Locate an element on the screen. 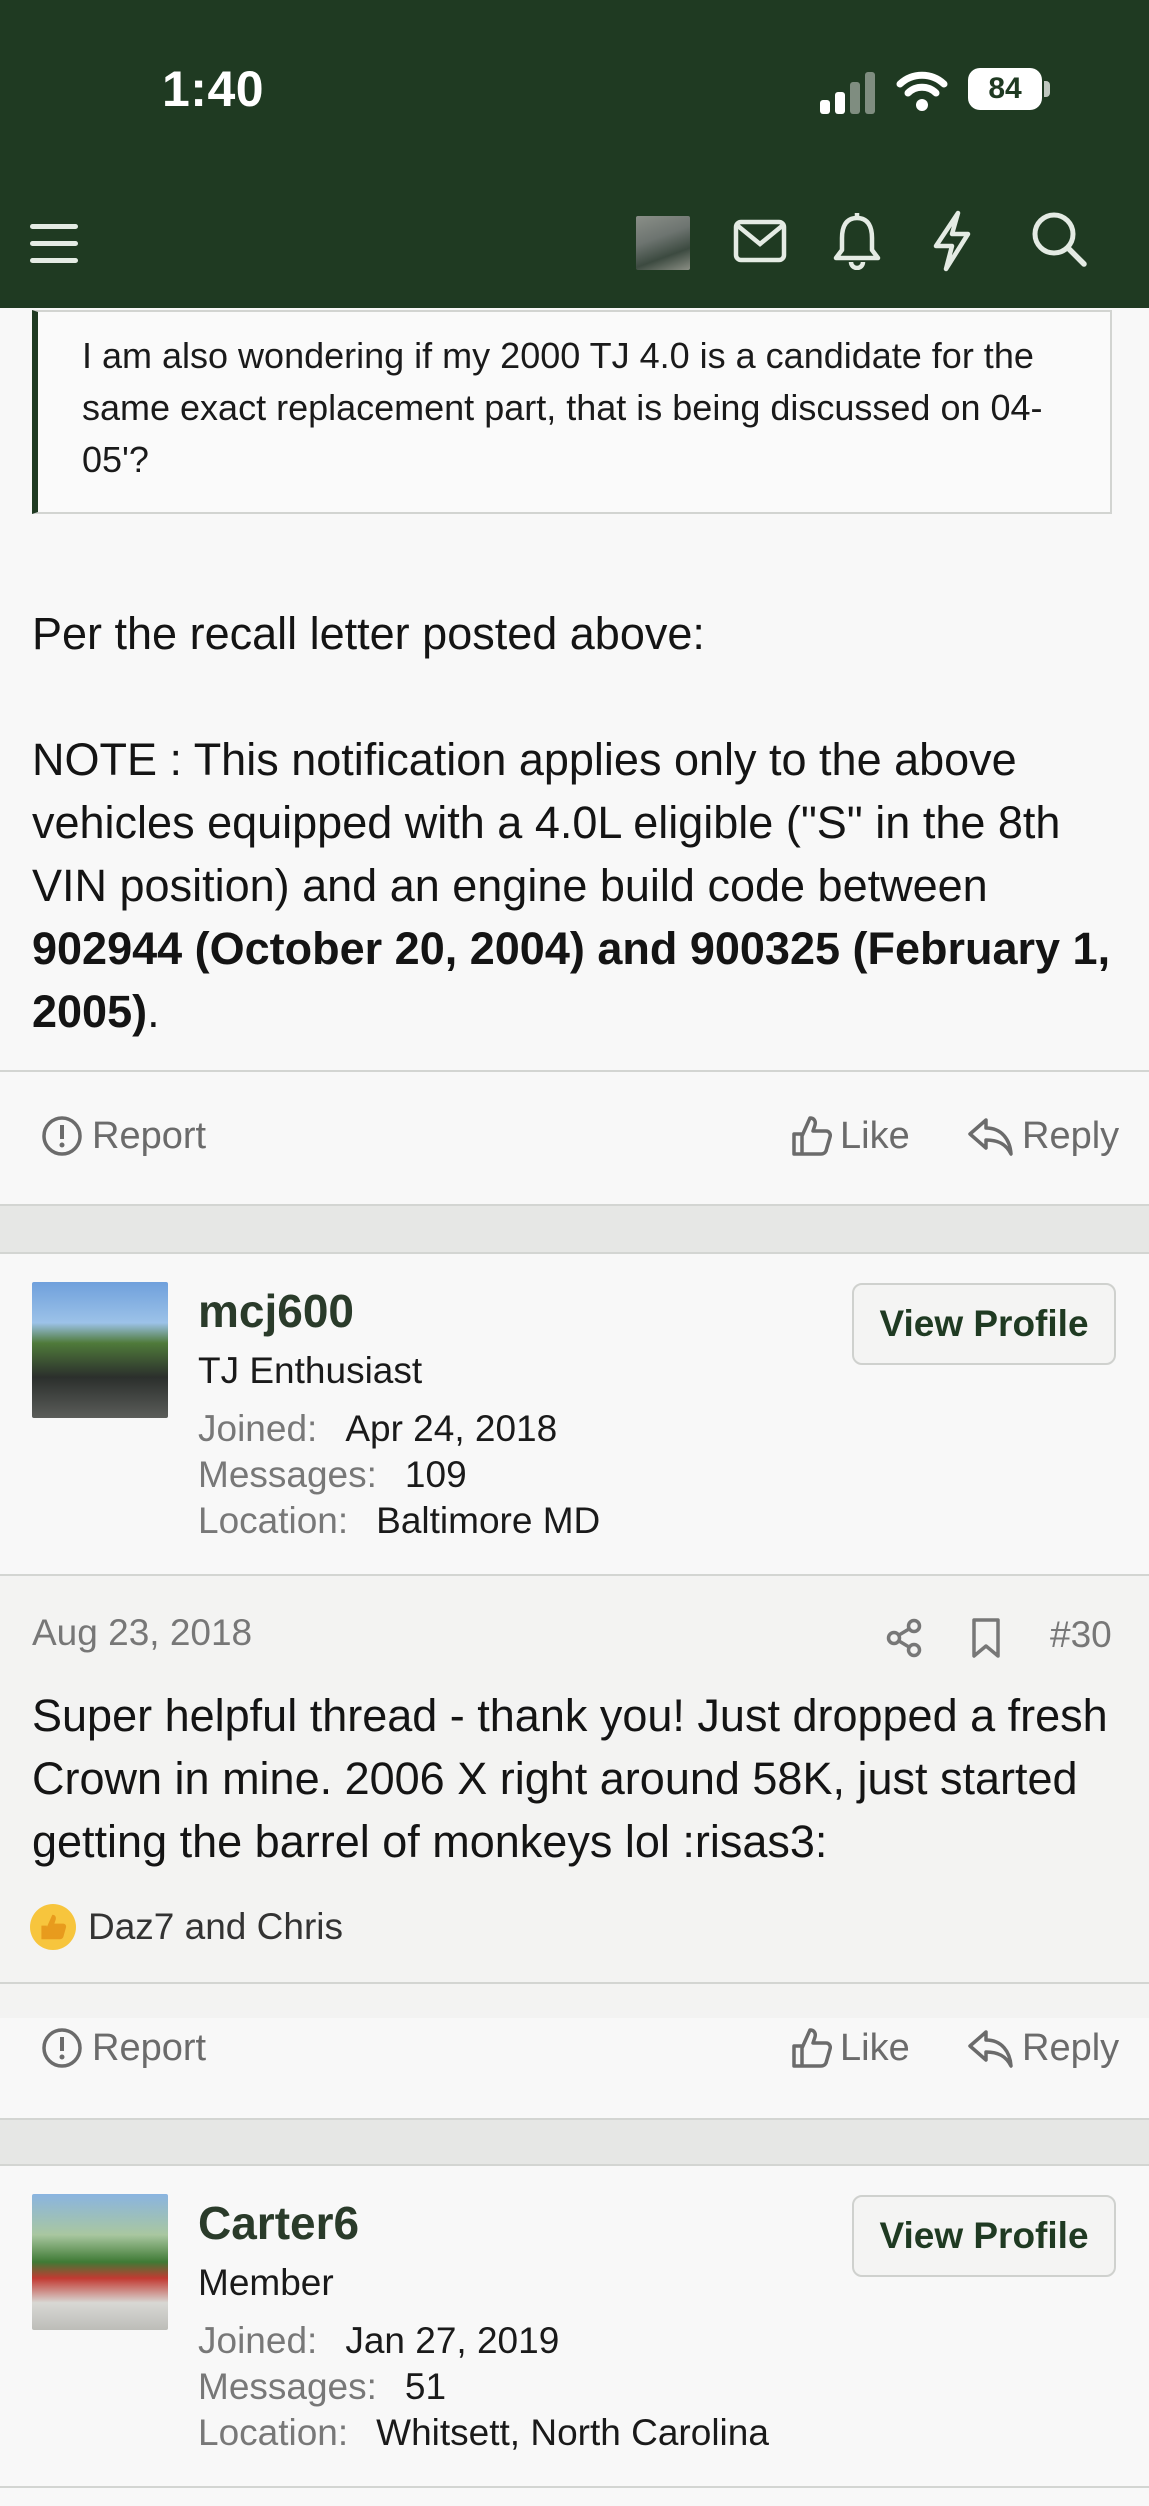 Image resolution: width=1149 pixels, height=2506 pixels. battery-tip is located at coordinates (1047, 89).